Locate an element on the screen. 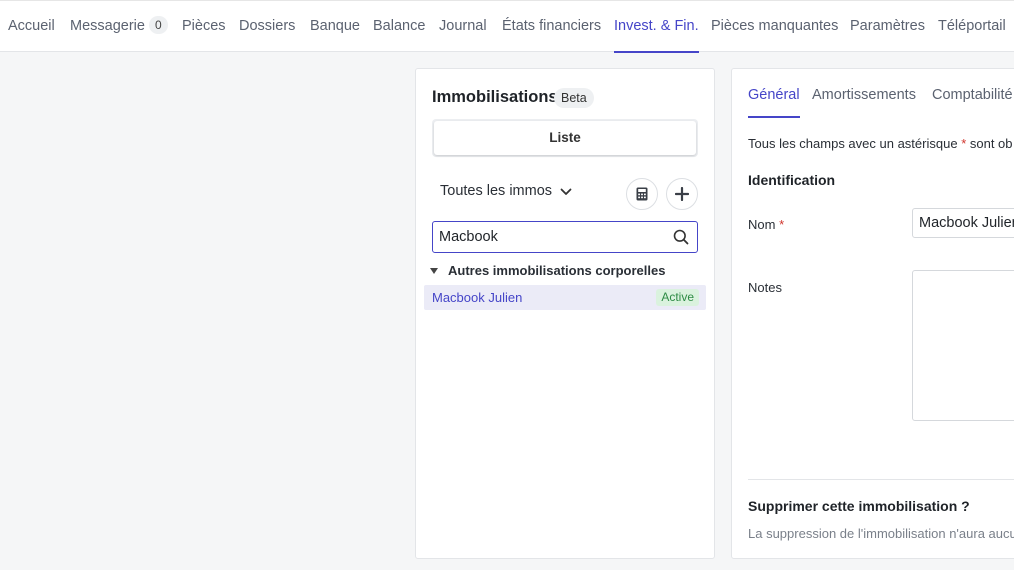 Image resolution: width=1014 pixels, height=570 pixels. nav-item-etats-financiers: États financiers is located at coordinates (551, 27).